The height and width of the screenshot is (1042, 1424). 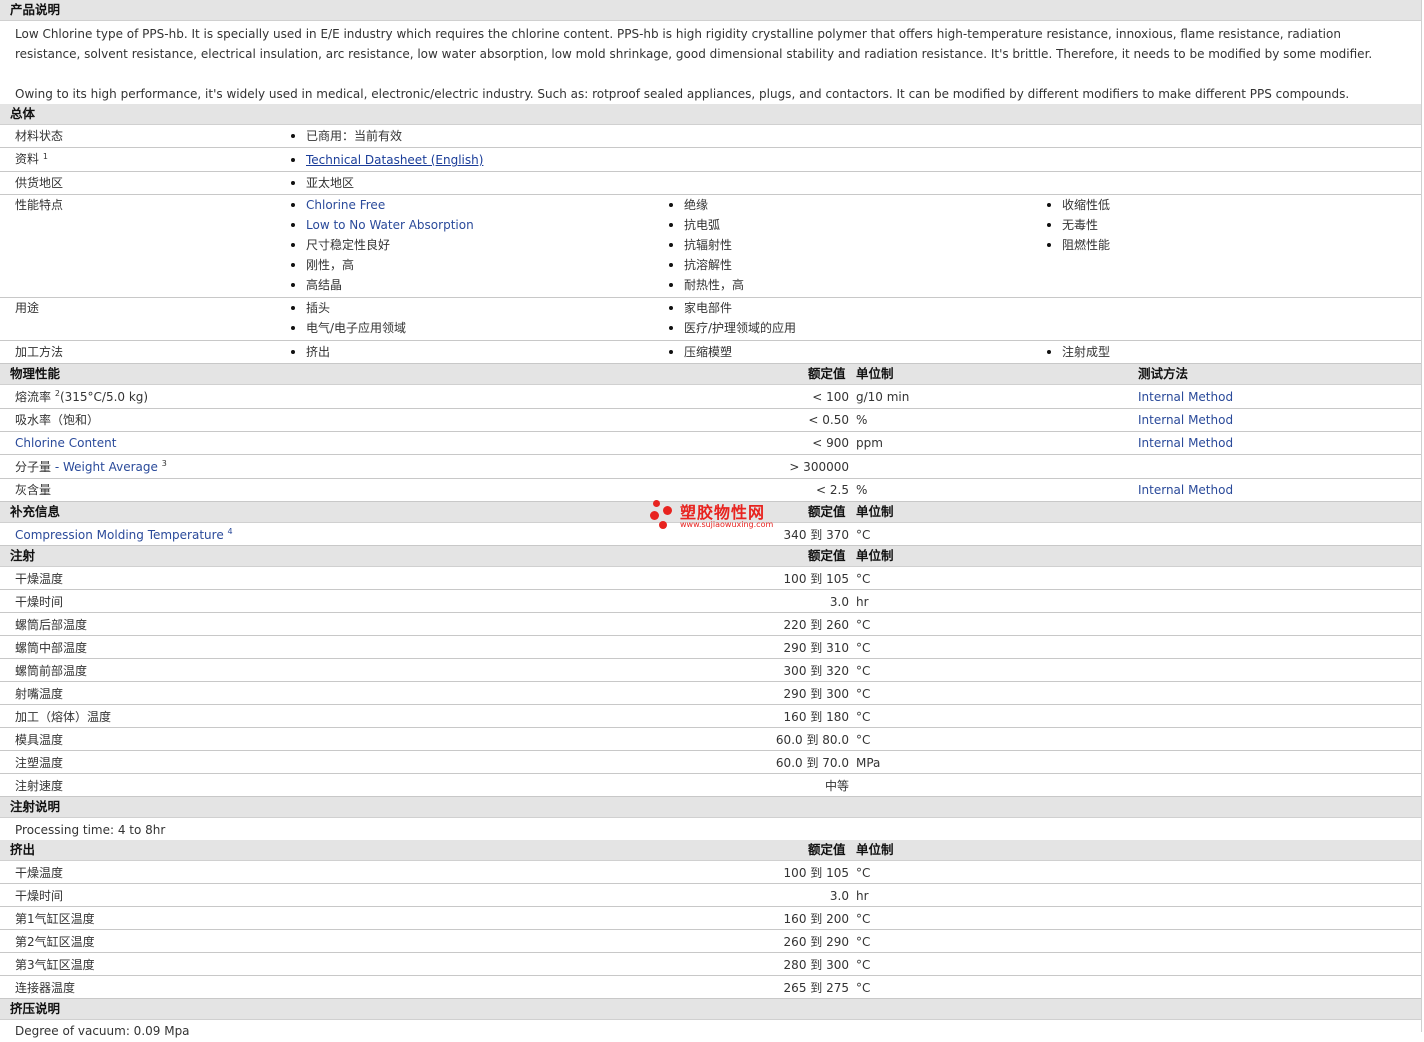 What do you see at coordinates (710, 693) in the screenshot?
I see `table-row: 射嘴温度 290 到 300 °C` at bounding box center [710, 693].